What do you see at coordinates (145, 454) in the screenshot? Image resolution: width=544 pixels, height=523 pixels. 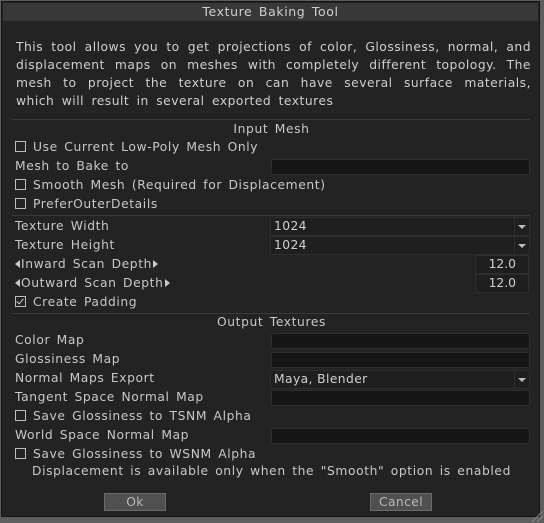 I see `checkbox-label: Save Glossiness to WSNM Alpha` at bounding box center [145, 454].